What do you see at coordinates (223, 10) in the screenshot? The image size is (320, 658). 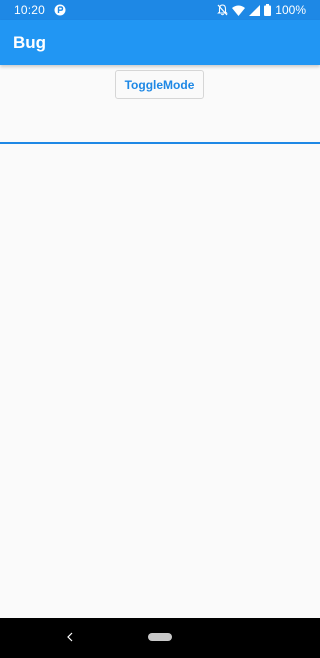 I see `notifications-off-icon` at bounding box center [223, 10].